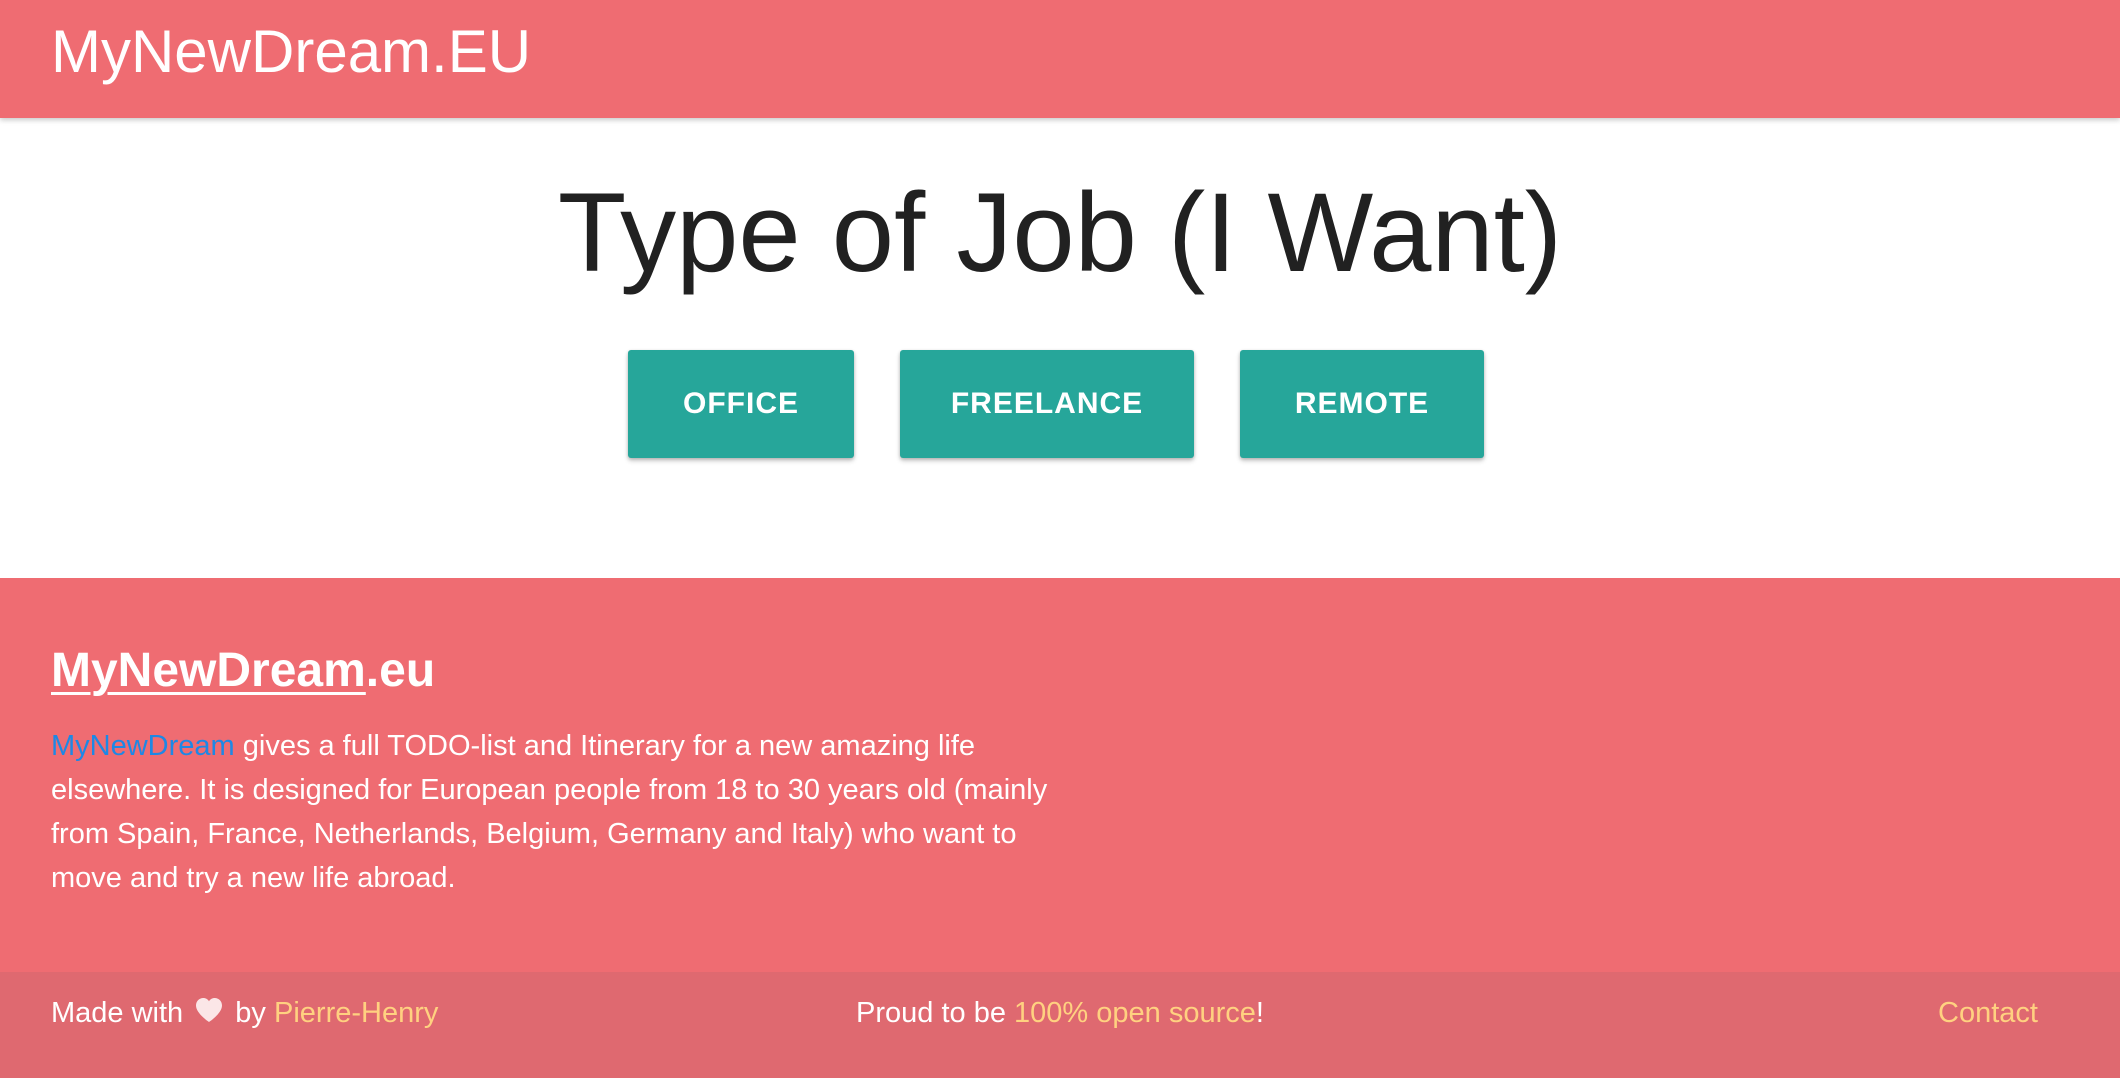 The height and width of the screenshot is (1078, 2120). Describe the element at coordinates (1060, 59) in the screenshot. I see `top-navbar: MyNewDream.EU` at that location.